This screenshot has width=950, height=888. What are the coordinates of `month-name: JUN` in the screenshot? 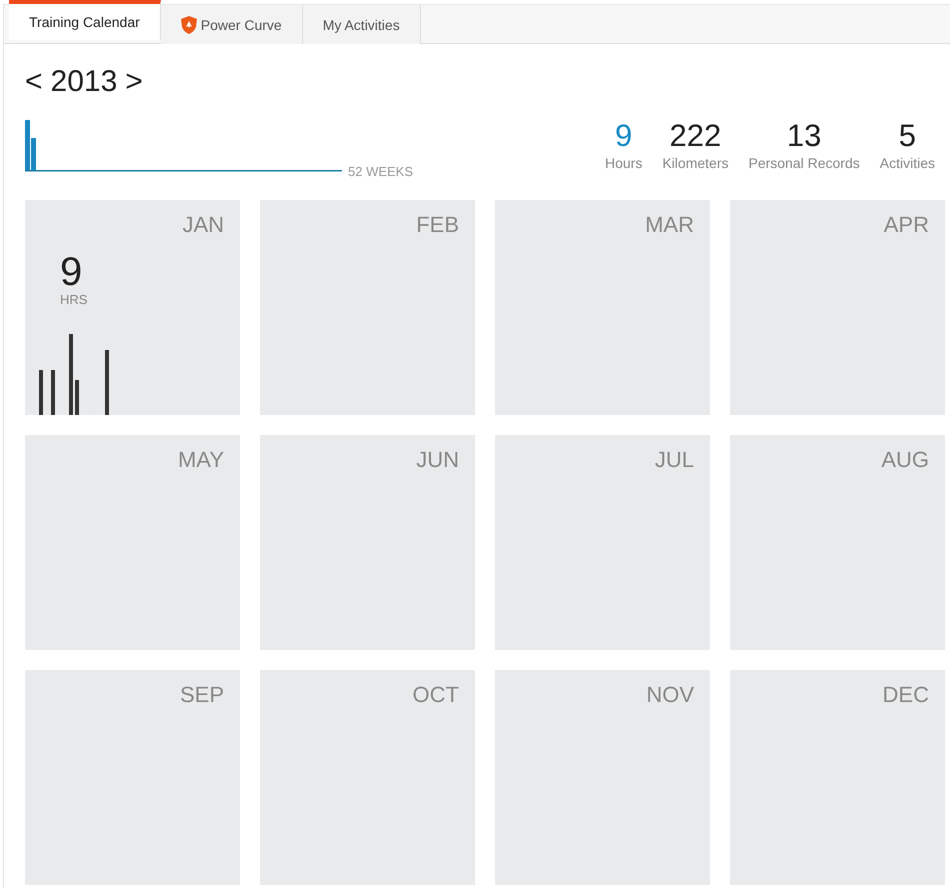 It's located at (437, 460).